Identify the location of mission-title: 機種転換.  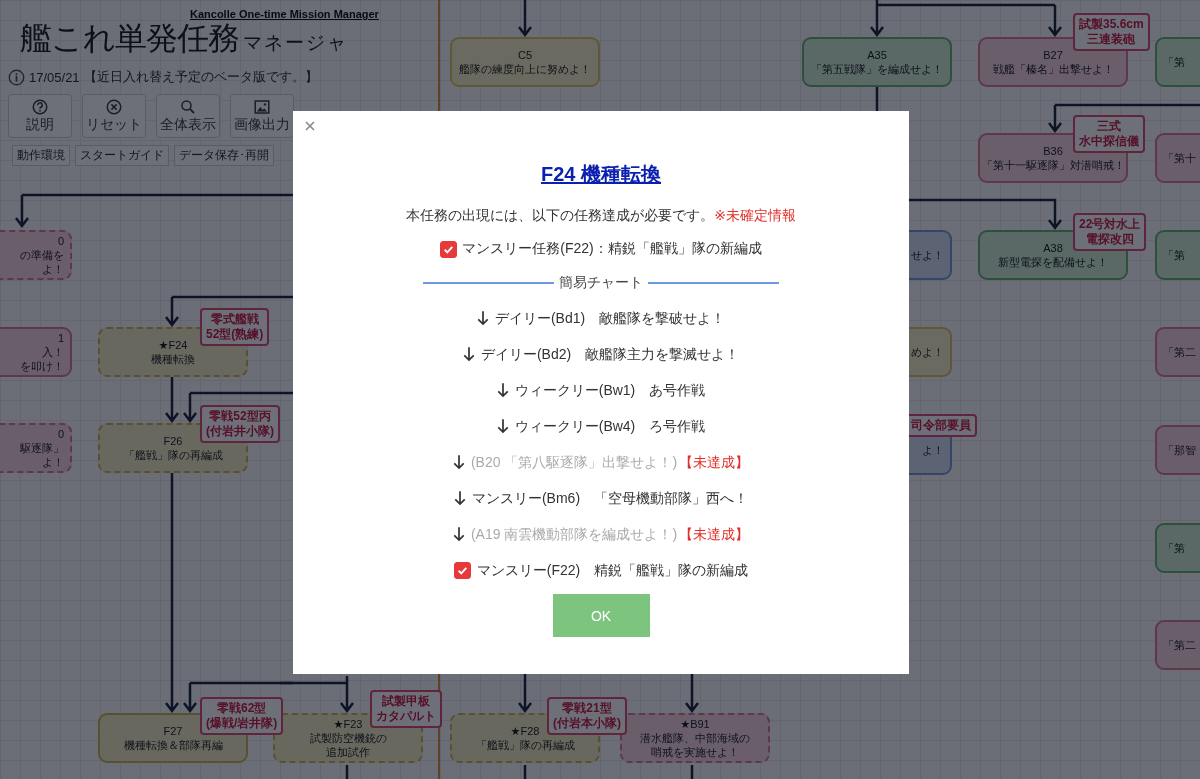
(173, 359).